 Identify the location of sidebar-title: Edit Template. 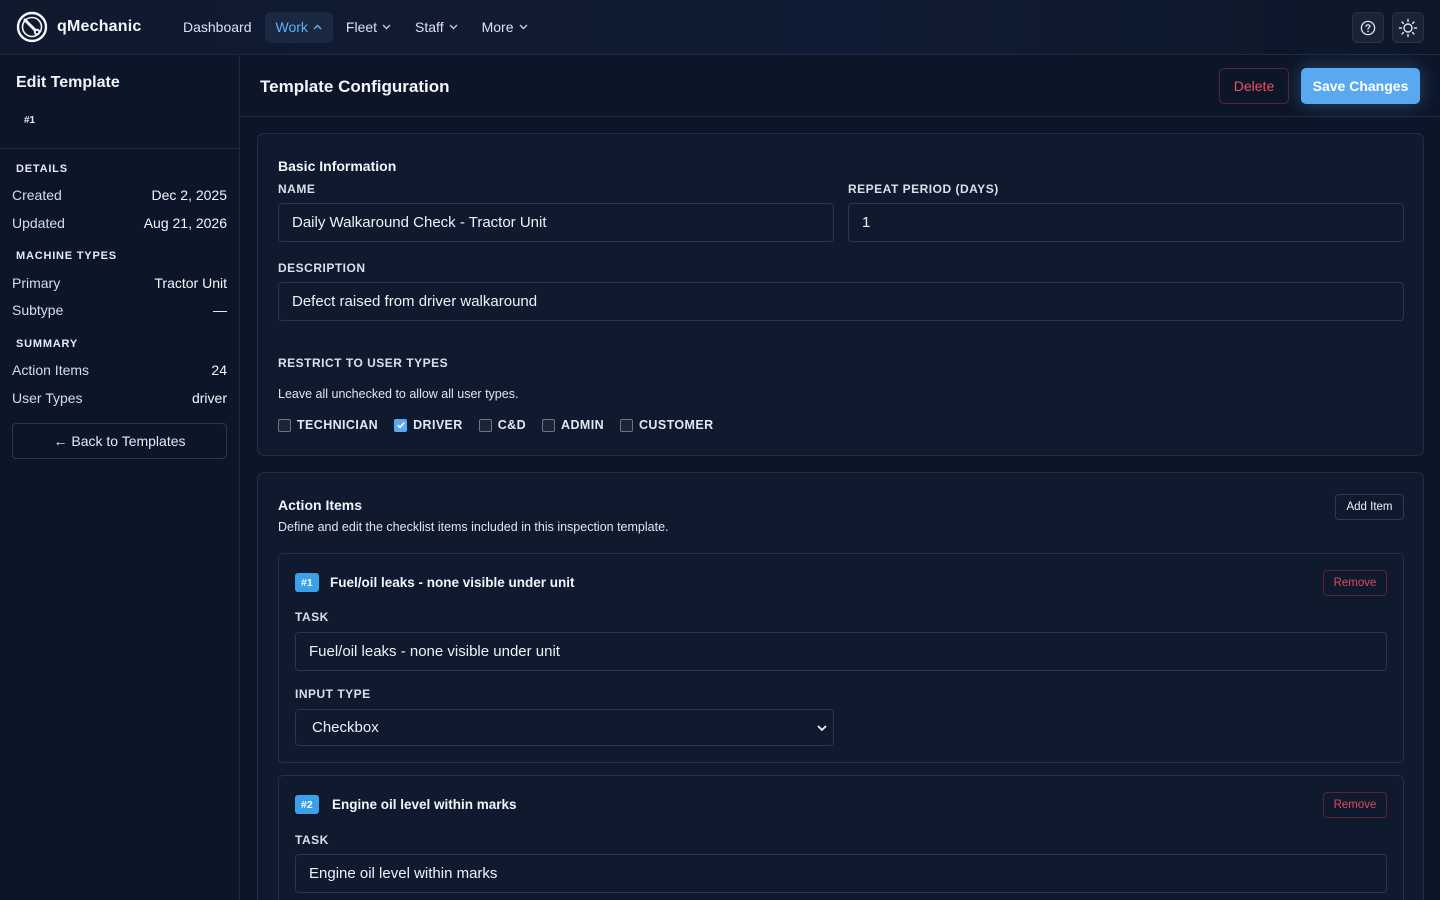
(68, 82).